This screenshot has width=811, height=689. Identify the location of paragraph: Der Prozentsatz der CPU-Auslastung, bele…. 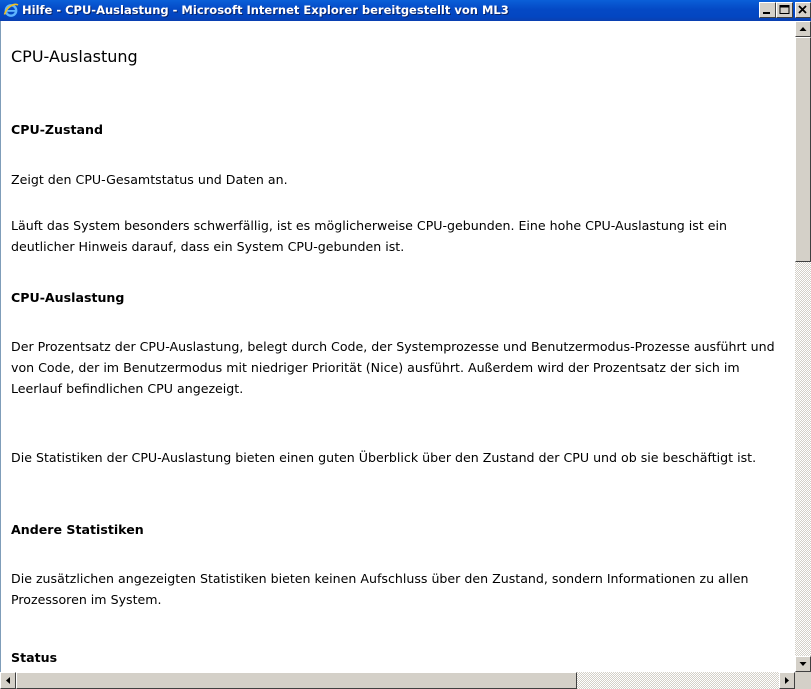
(393, 367).